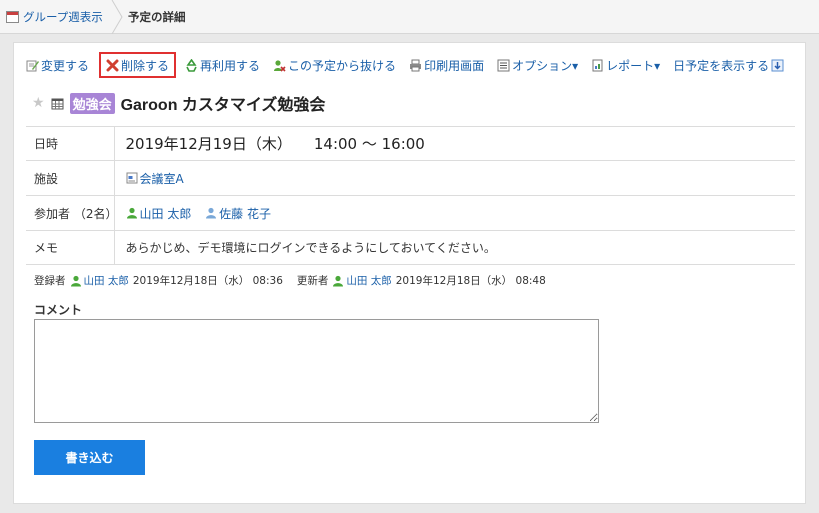 The width and height of the screenshot is (819, 513). I want to click on list-icon, so click(503, 65).